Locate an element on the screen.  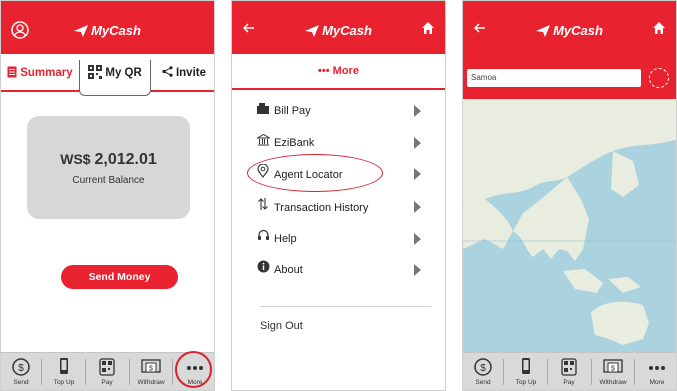
menu-item-label: Help is located at coordinates (285, 239).